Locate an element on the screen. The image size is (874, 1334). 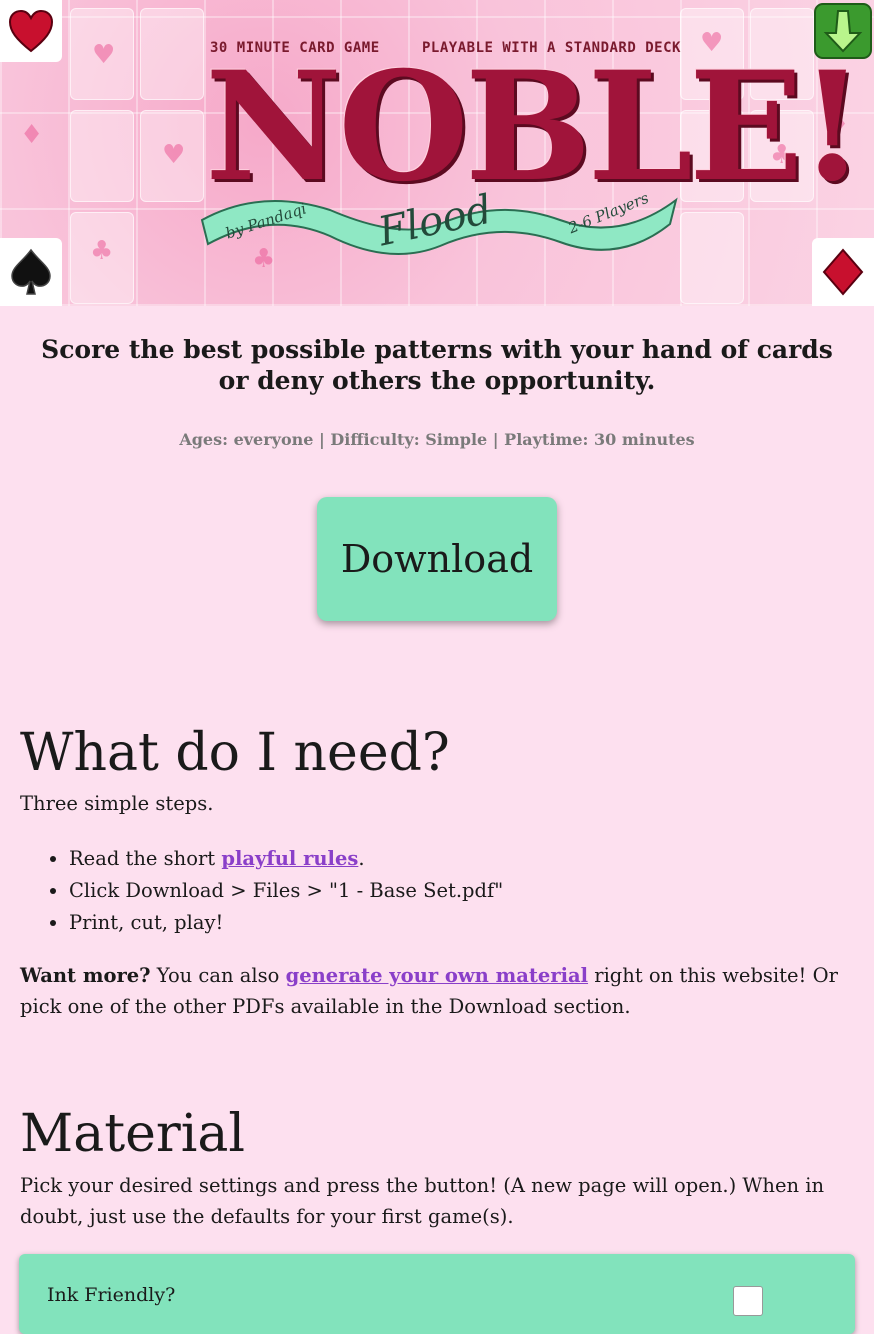
material-heading: Material is located at coordinates (133, 1134).